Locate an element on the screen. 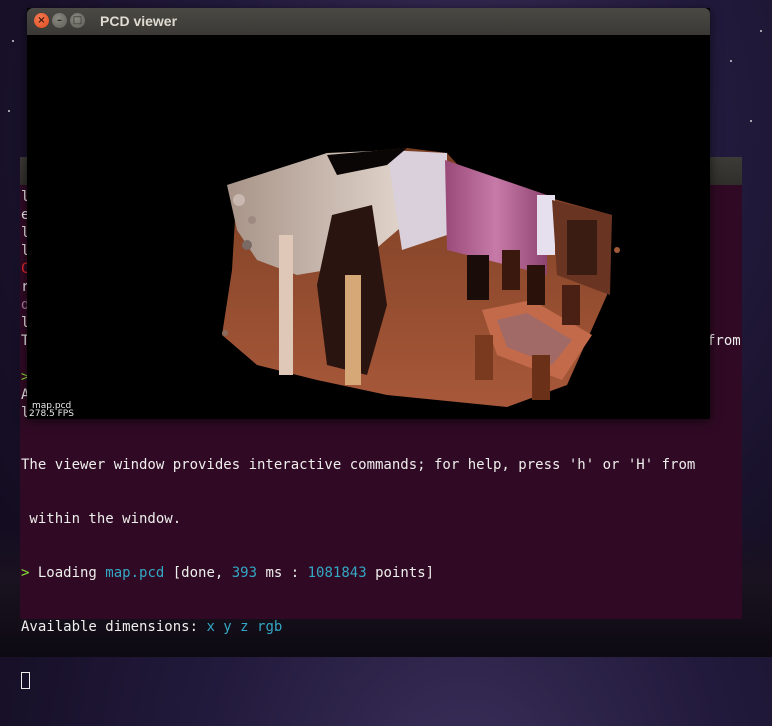  terminal-text: [done, is located at coordinates (198, 573).